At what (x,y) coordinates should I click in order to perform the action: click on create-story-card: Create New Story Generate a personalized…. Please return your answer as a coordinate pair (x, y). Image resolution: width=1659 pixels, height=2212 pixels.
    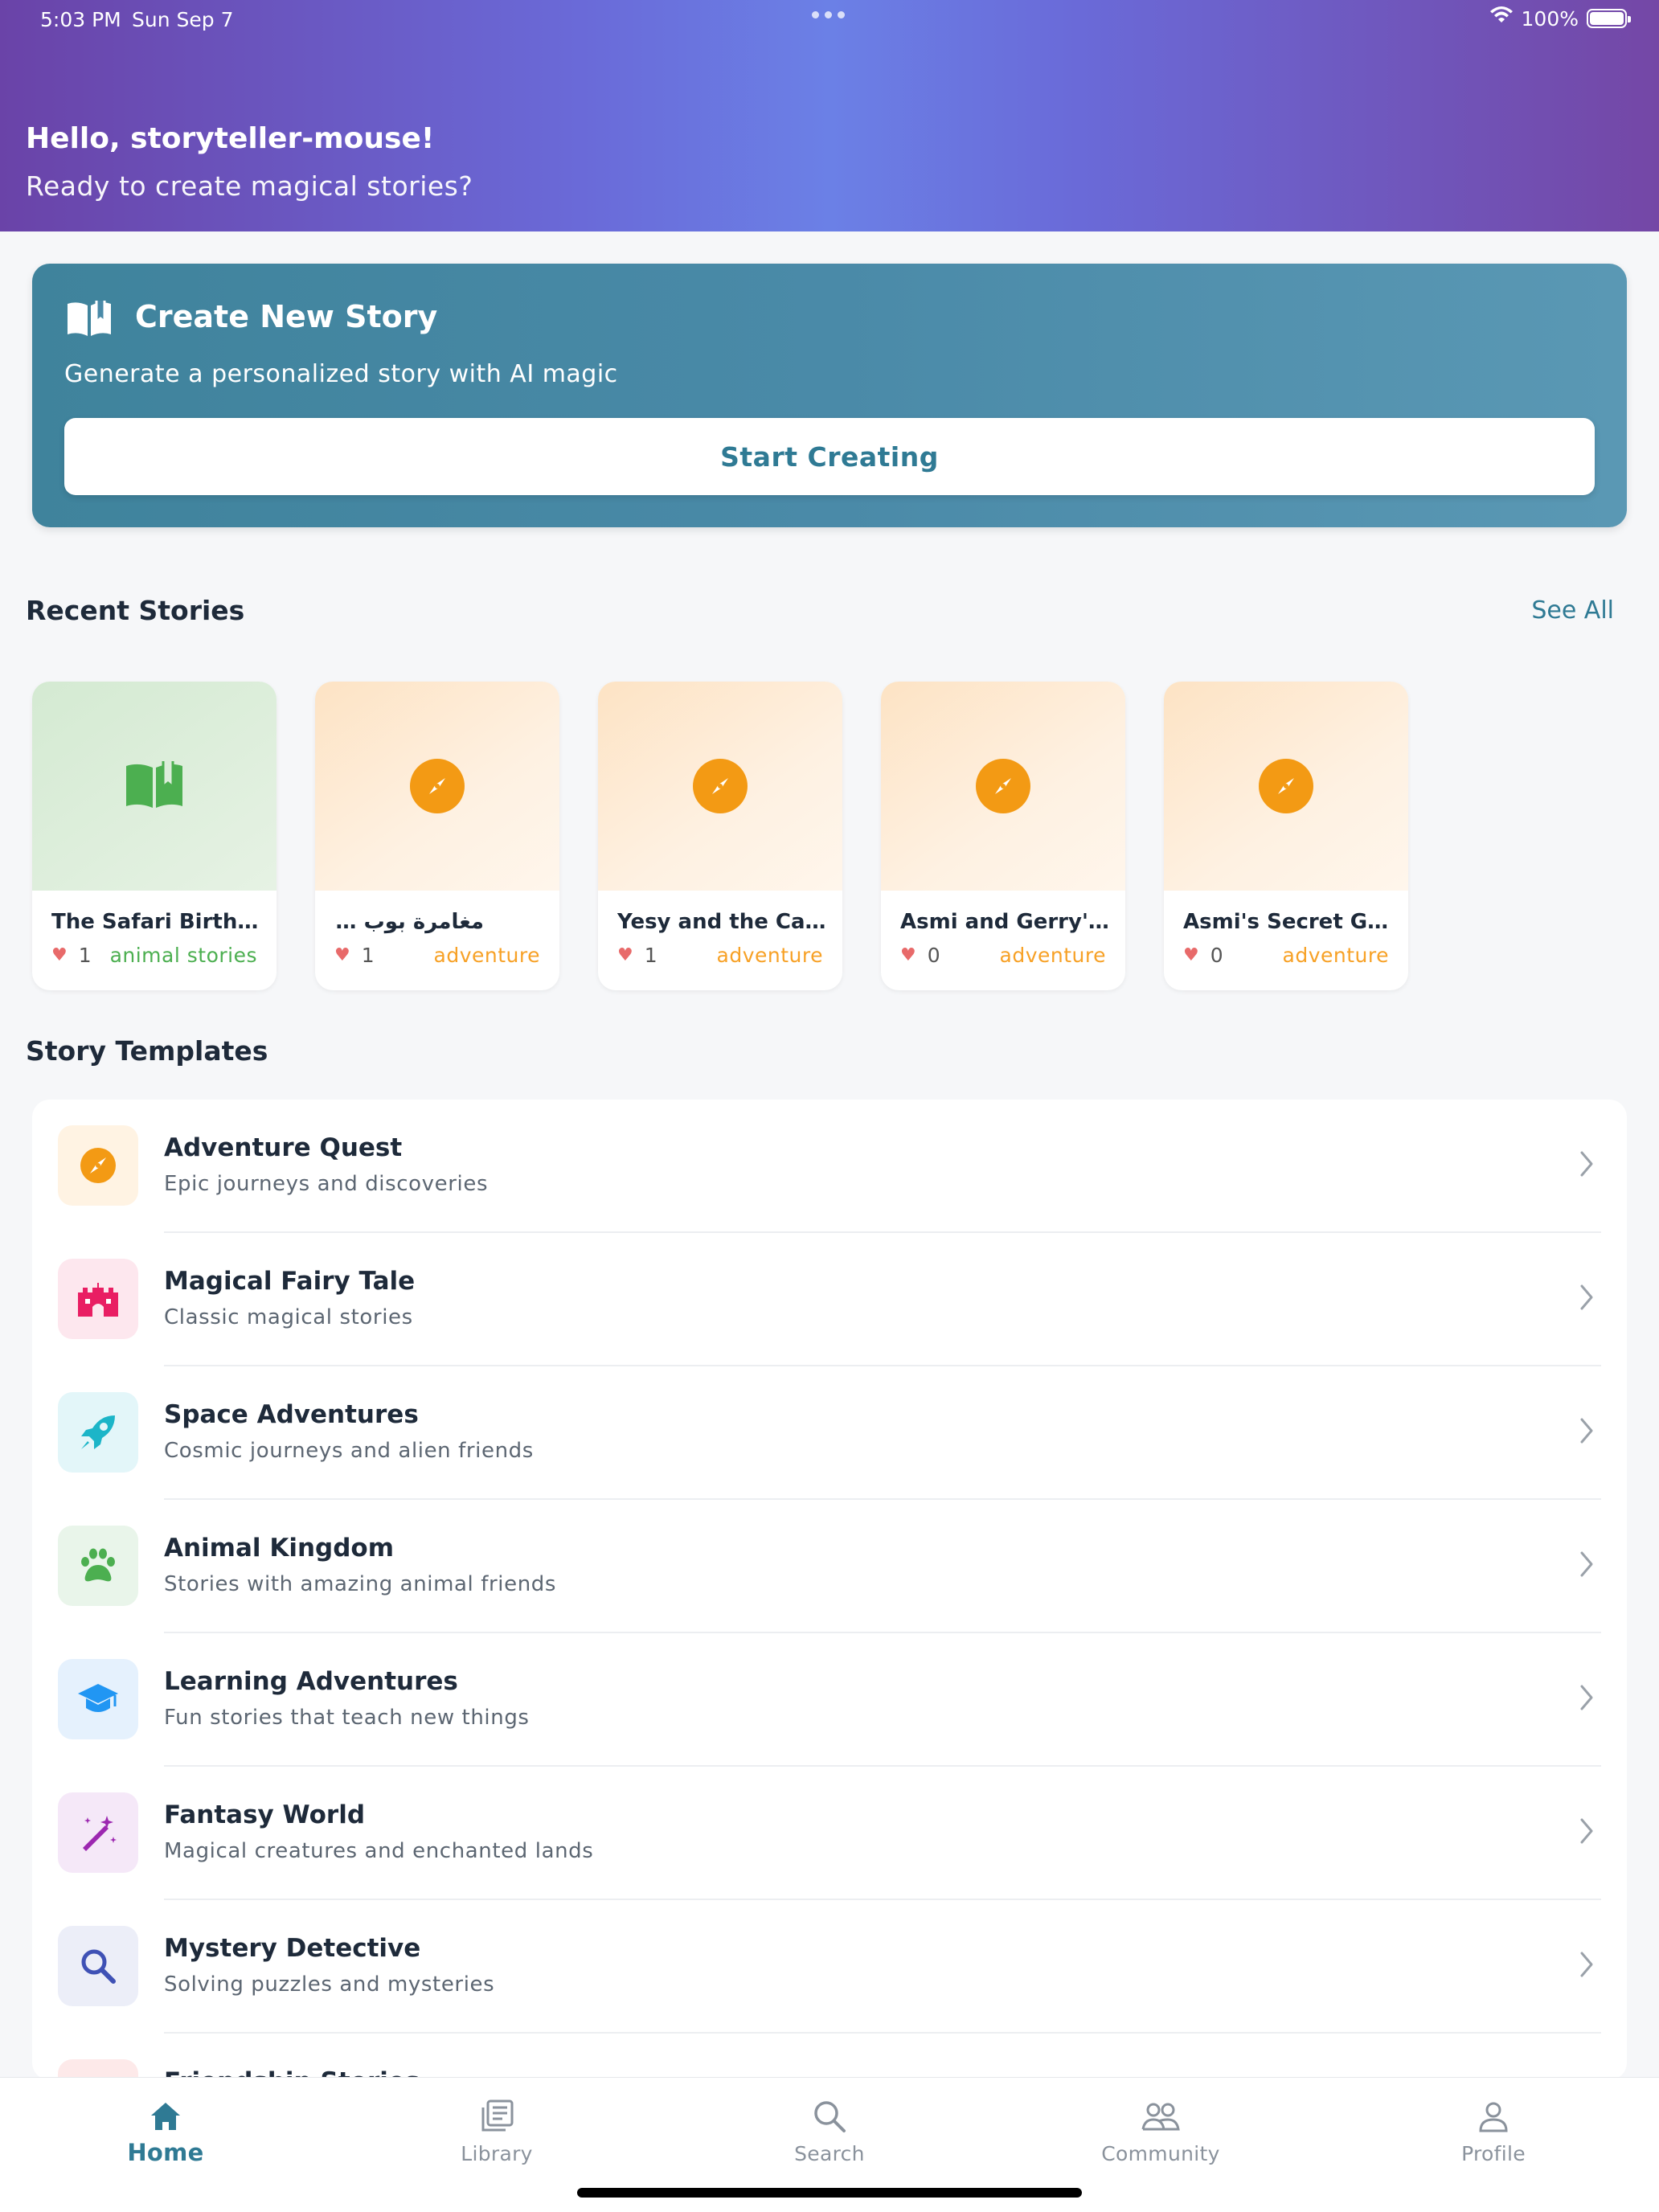
    Looking at the image, I should click on (829, 395).